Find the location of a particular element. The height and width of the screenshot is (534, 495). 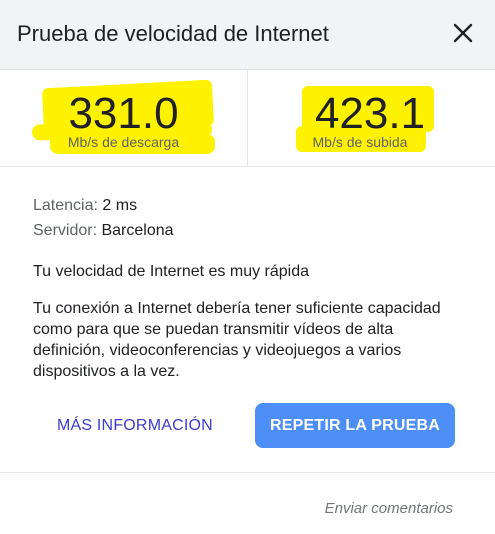

retry-test-button: REPETIR LA PRUEBA is located at coordinates (355, 425).